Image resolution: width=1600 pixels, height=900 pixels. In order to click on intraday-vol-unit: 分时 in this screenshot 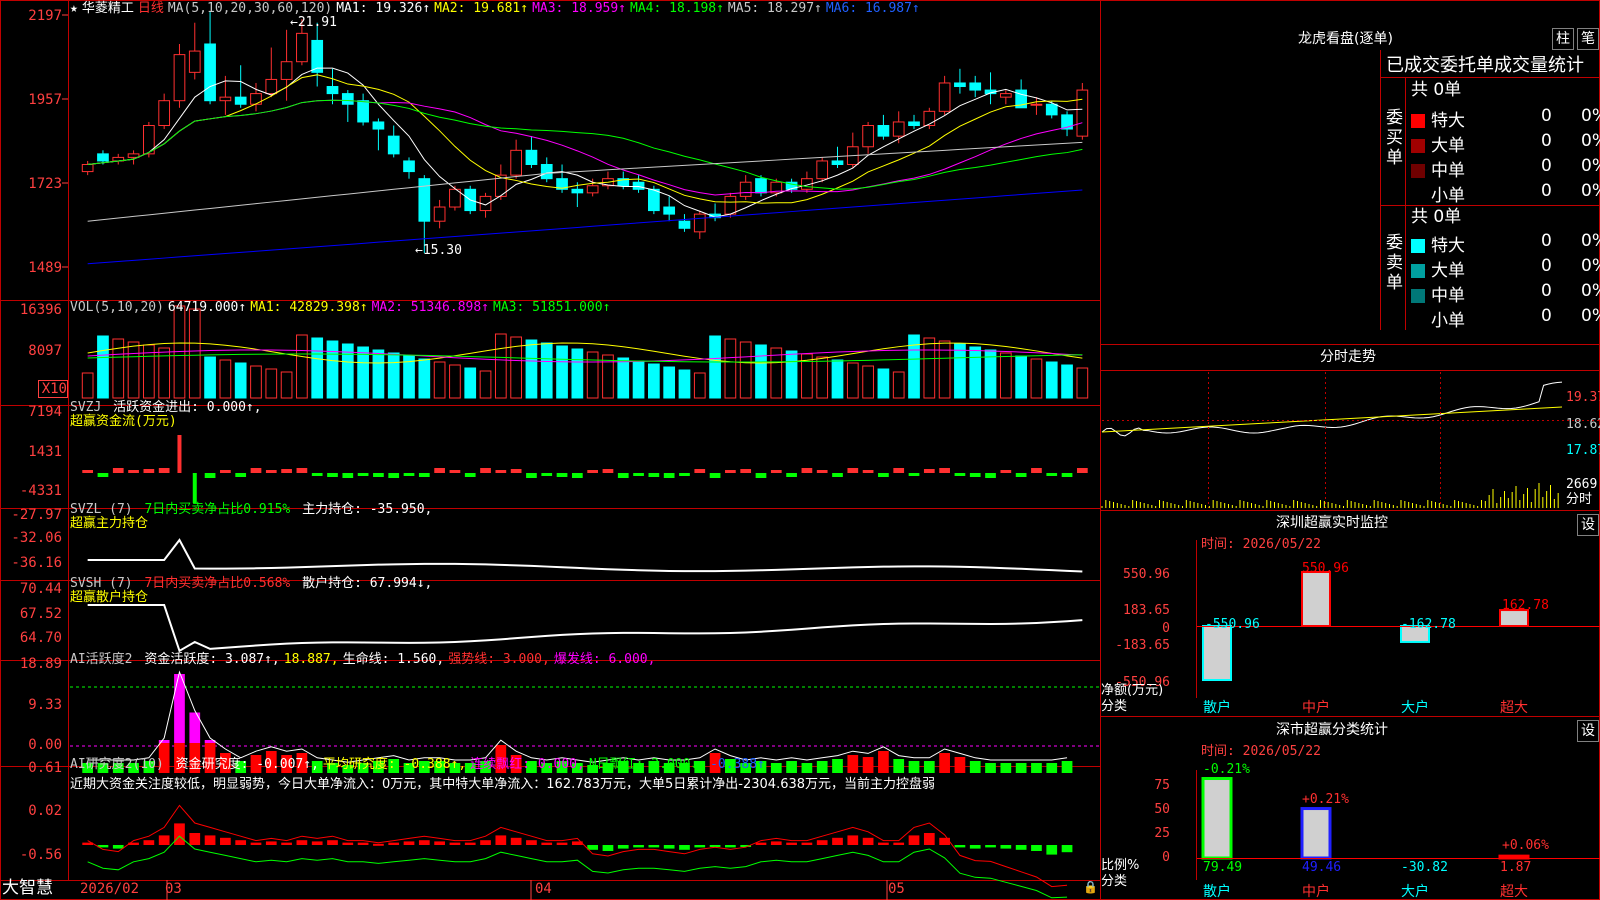, I will do `click(1579, 499)`.